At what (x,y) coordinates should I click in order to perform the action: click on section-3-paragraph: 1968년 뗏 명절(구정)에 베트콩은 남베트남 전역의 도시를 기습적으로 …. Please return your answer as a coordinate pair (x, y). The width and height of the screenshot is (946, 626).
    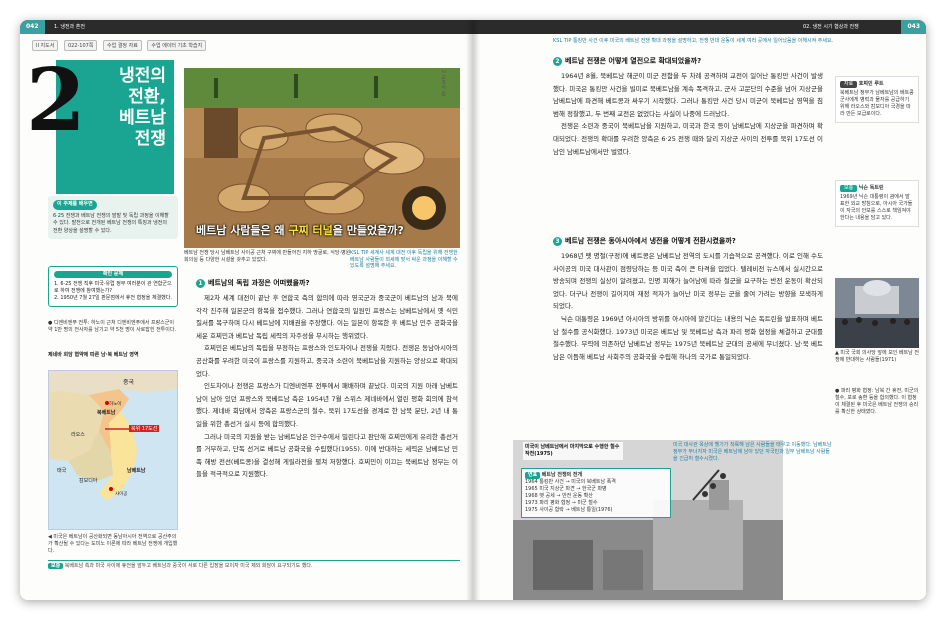
    Looking at the image, I should click on (688, 281).